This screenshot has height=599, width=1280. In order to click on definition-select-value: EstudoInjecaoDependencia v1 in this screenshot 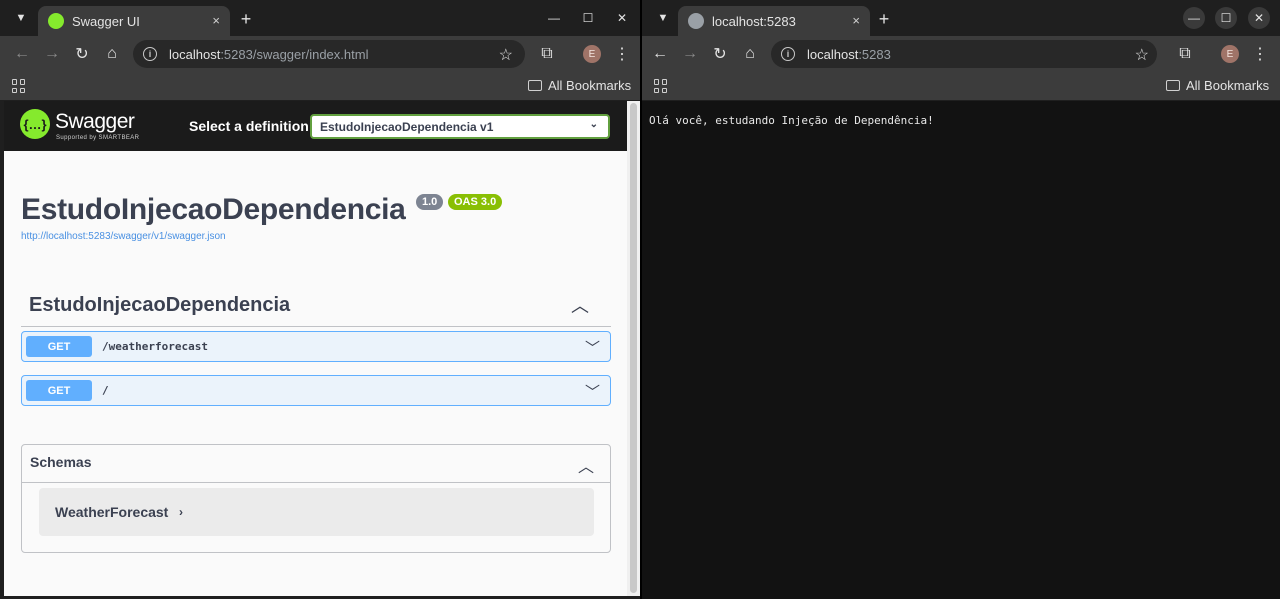, I will do `click(407, 126)`.